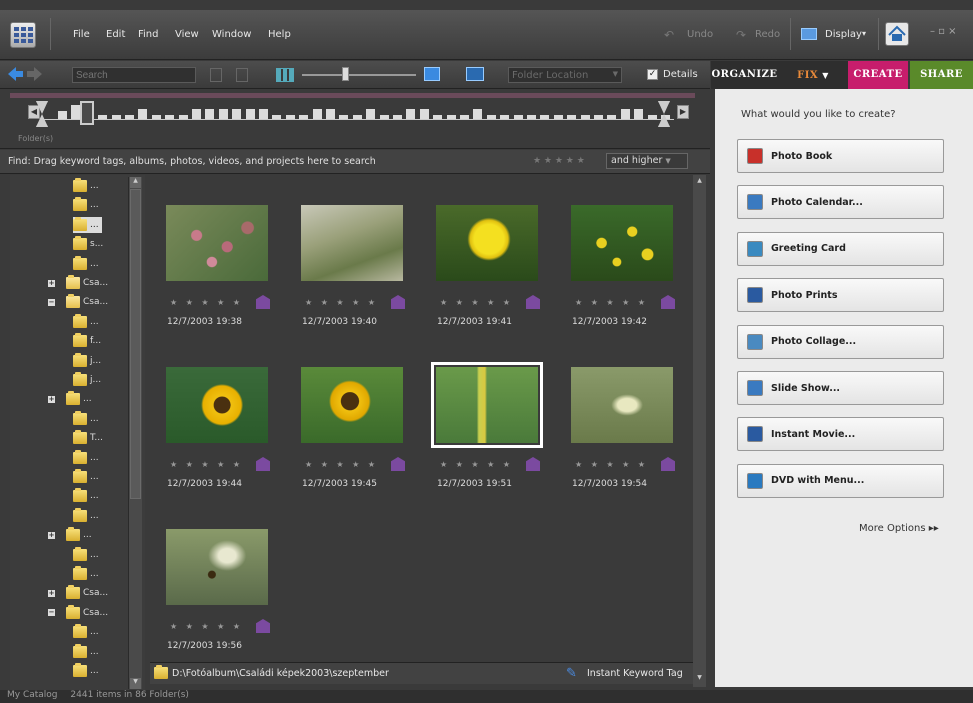 Image resolution: width=973 pixels, height=703 pixels. I want to click on menu-find: Find, so click(148, 34).